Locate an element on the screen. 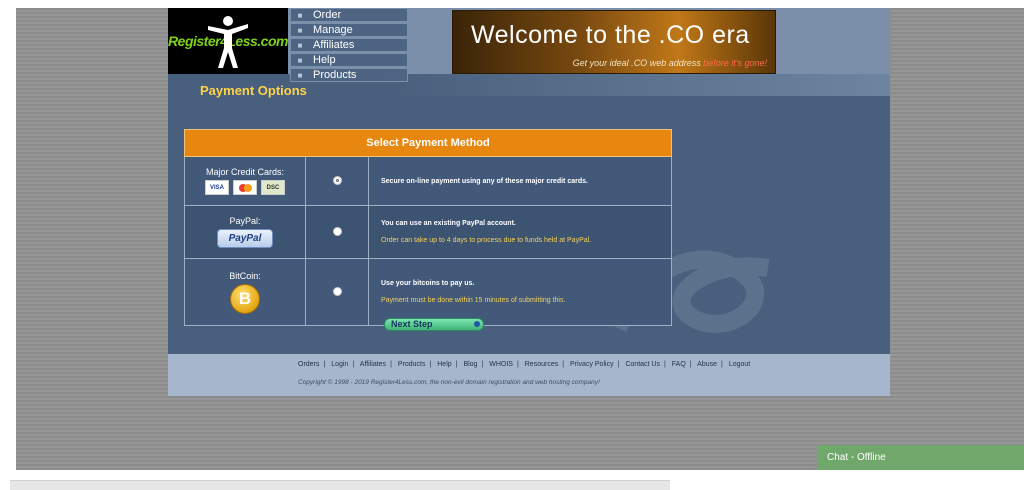  site-logo: Register4Less.com is located at coordinates (228, 41).